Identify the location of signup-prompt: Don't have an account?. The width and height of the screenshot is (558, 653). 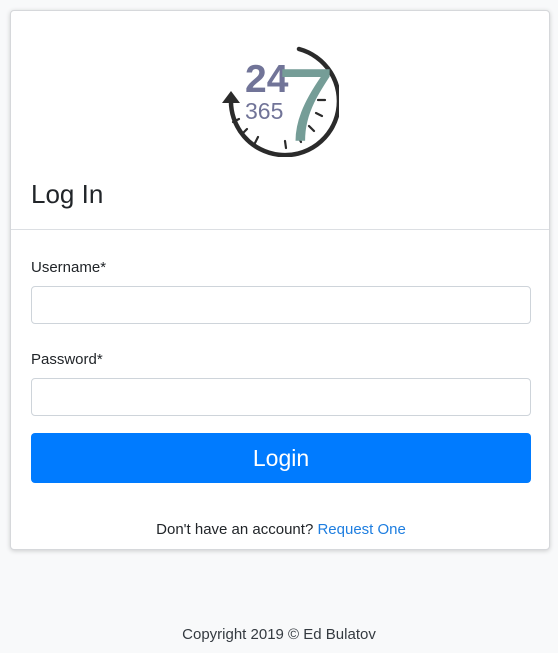
(235, 529).